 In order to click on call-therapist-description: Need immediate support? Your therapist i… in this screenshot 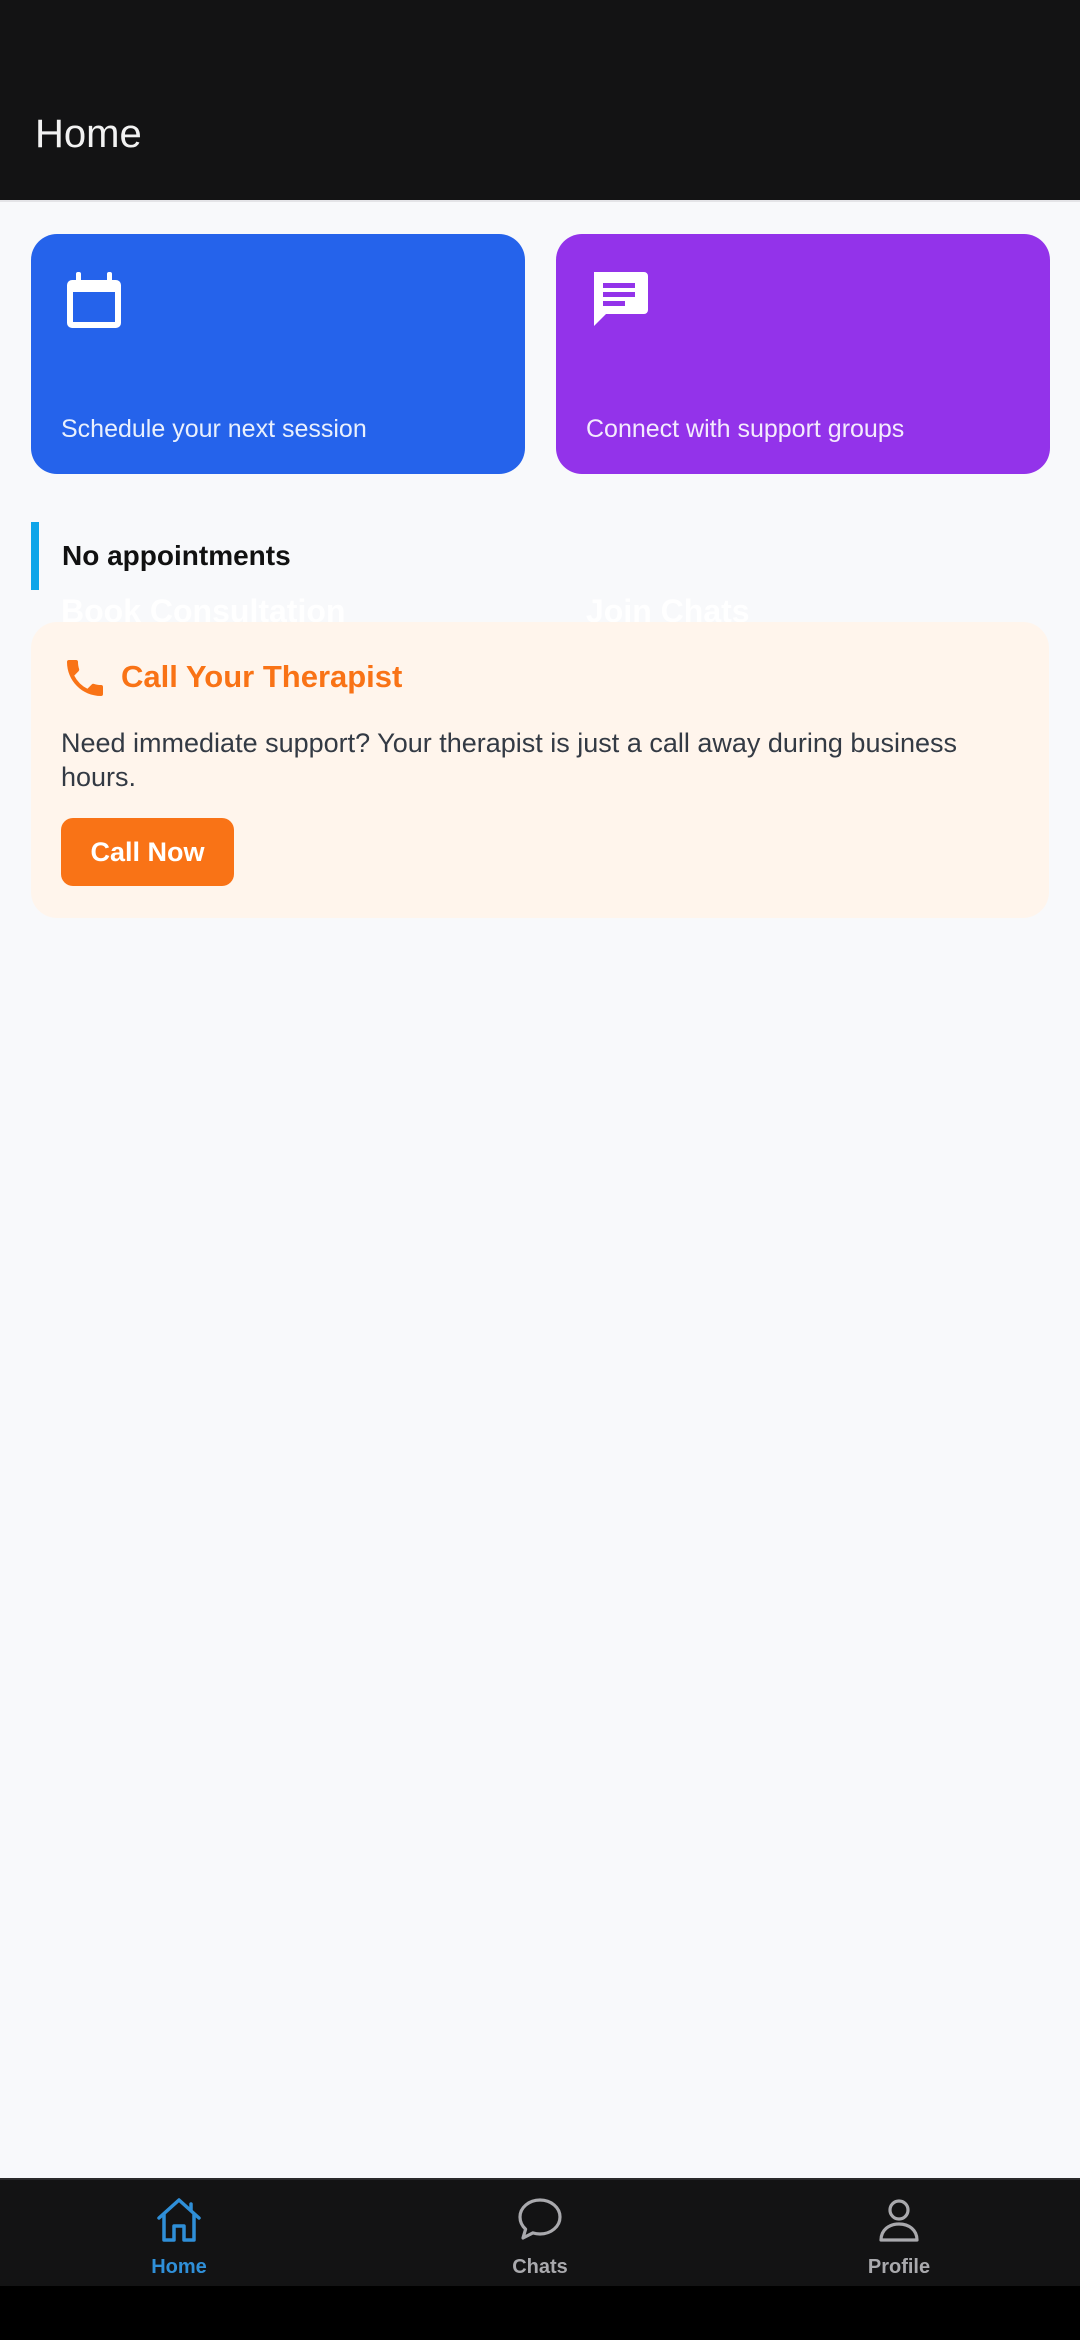, I will do `click(509, 760)`.